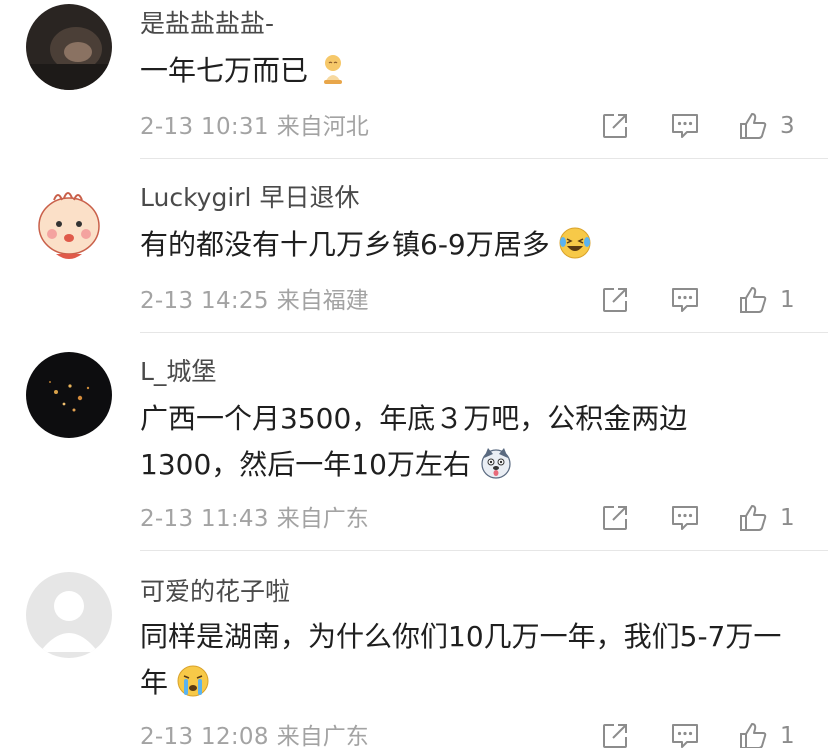 The image size is (828, 748). I want to click on comment-text: 同样是湖南，为什么你们10几万一年，我们5-7万一年, so click(465, 660).